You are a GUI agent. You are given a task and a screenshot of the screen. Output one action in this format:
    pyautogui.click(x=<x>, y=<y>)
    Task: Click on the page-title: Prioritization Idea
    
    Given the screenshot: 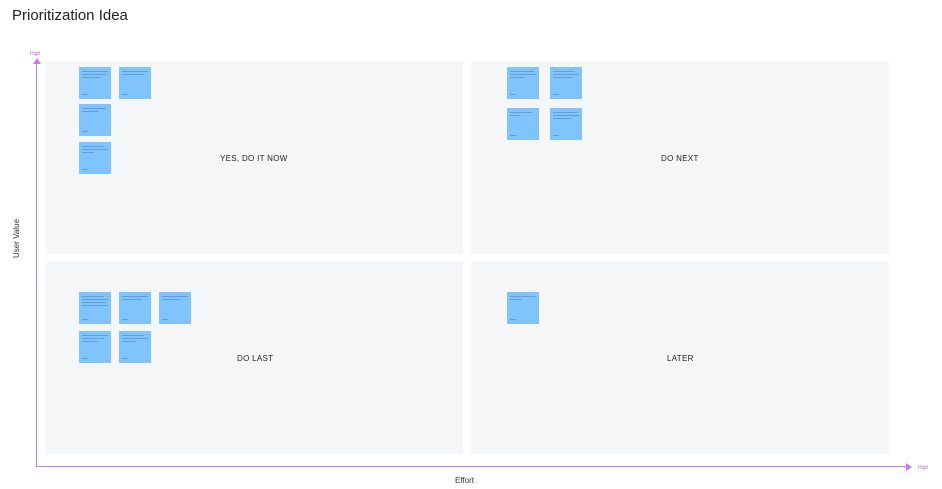 What is the action you would take?
    pyautogui.click(x=70, y=15)
    